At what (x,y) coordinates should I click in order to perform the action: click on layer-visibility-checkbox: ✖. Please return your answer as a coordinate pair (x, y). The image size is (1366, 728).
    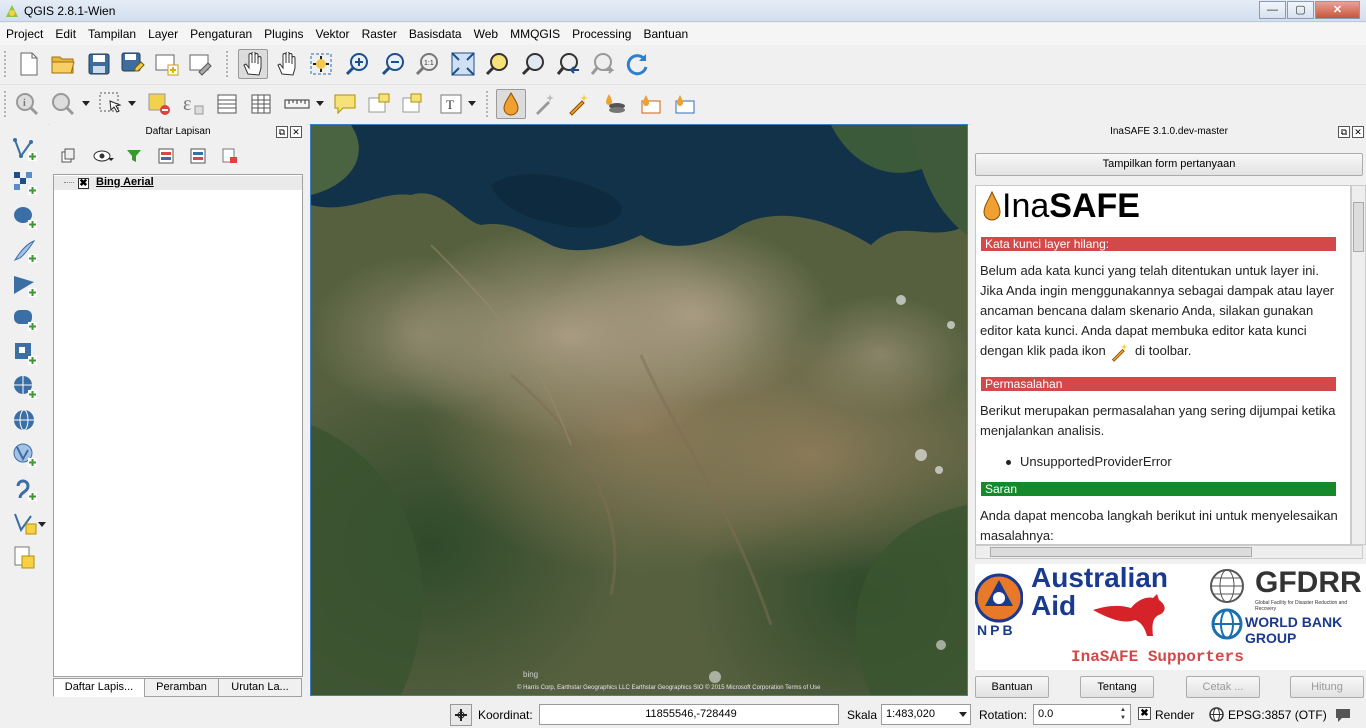
    Looking at the image, I should click on (83, 183).